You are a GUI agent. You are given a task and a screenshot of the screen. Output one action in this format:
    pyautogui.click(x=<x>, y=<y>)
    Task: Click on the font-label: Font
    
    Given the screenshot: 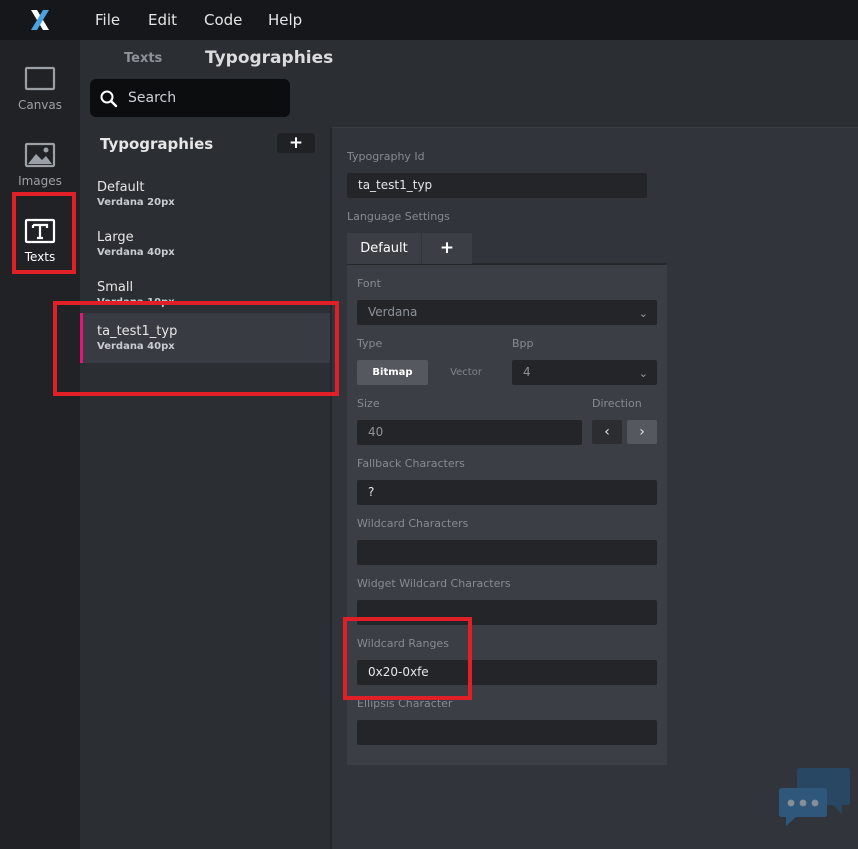 What is the action you would take?
    pyautogui.click(x=369, y=283)
    